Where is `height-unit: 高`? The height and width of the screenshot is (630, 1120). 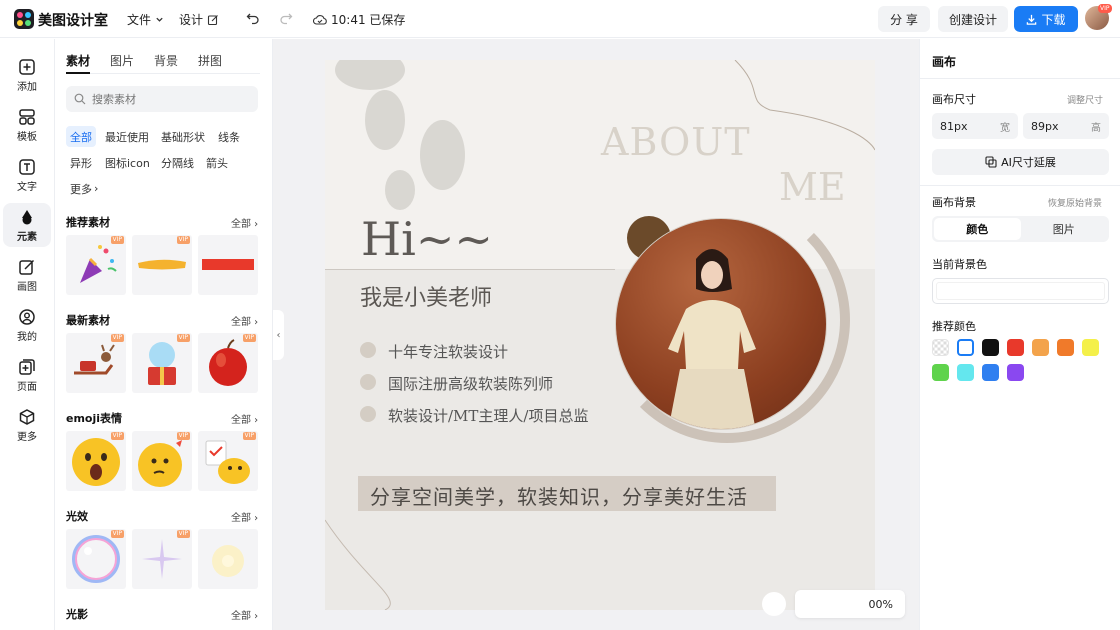 height-unit: 高 is located at coordinates (1096, 128).